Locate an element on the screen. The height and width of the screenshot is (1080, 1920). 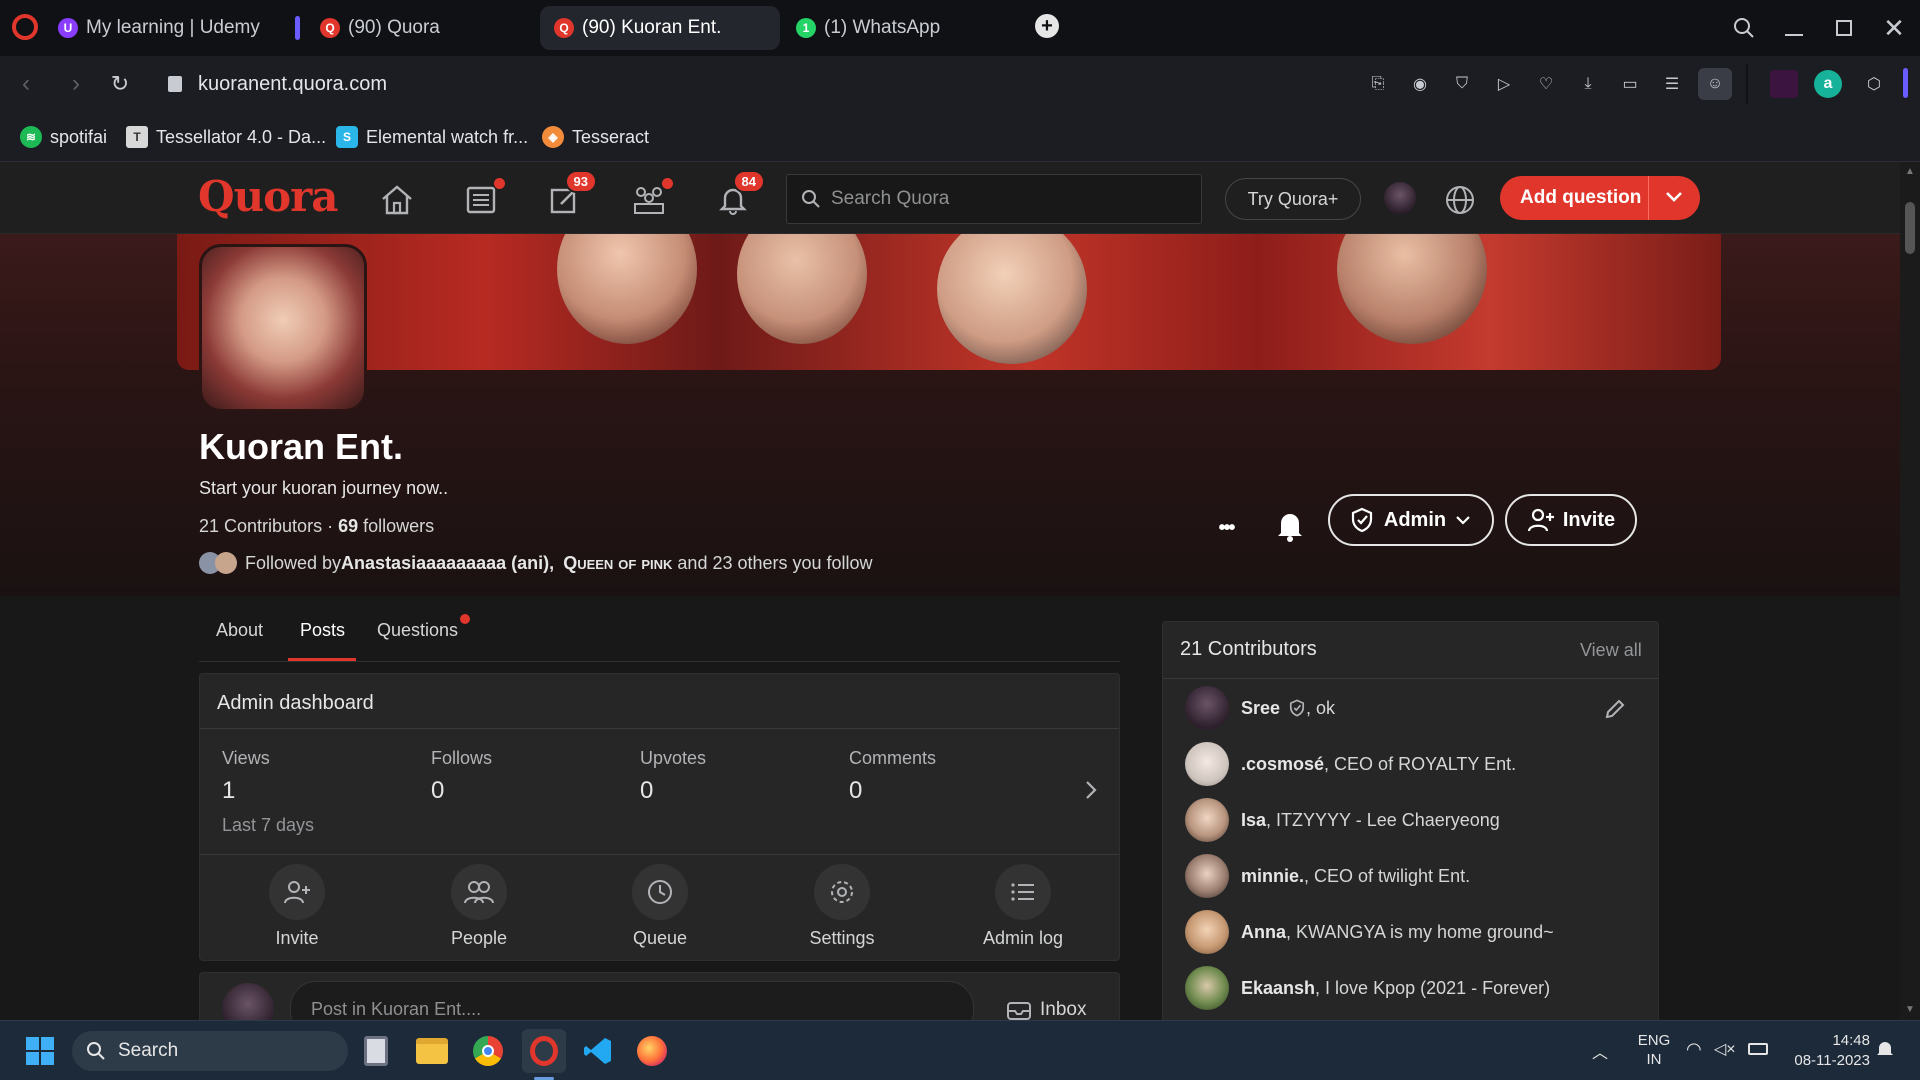
opera-icon is located at coordinates (544, 1051).